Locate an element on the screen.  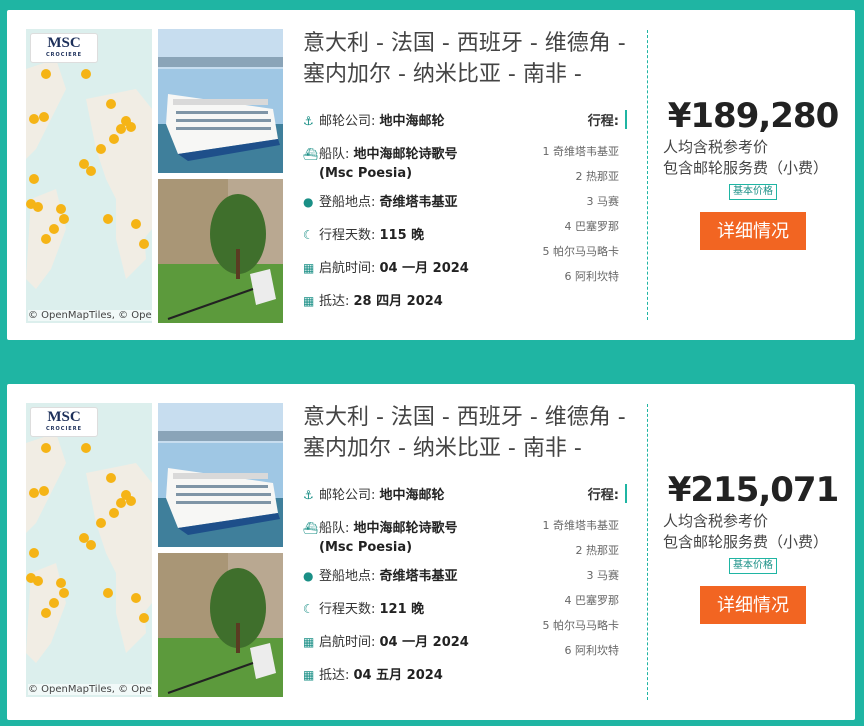
arrive-value: 04 五月 2024 is located at coordinates (398, 675).